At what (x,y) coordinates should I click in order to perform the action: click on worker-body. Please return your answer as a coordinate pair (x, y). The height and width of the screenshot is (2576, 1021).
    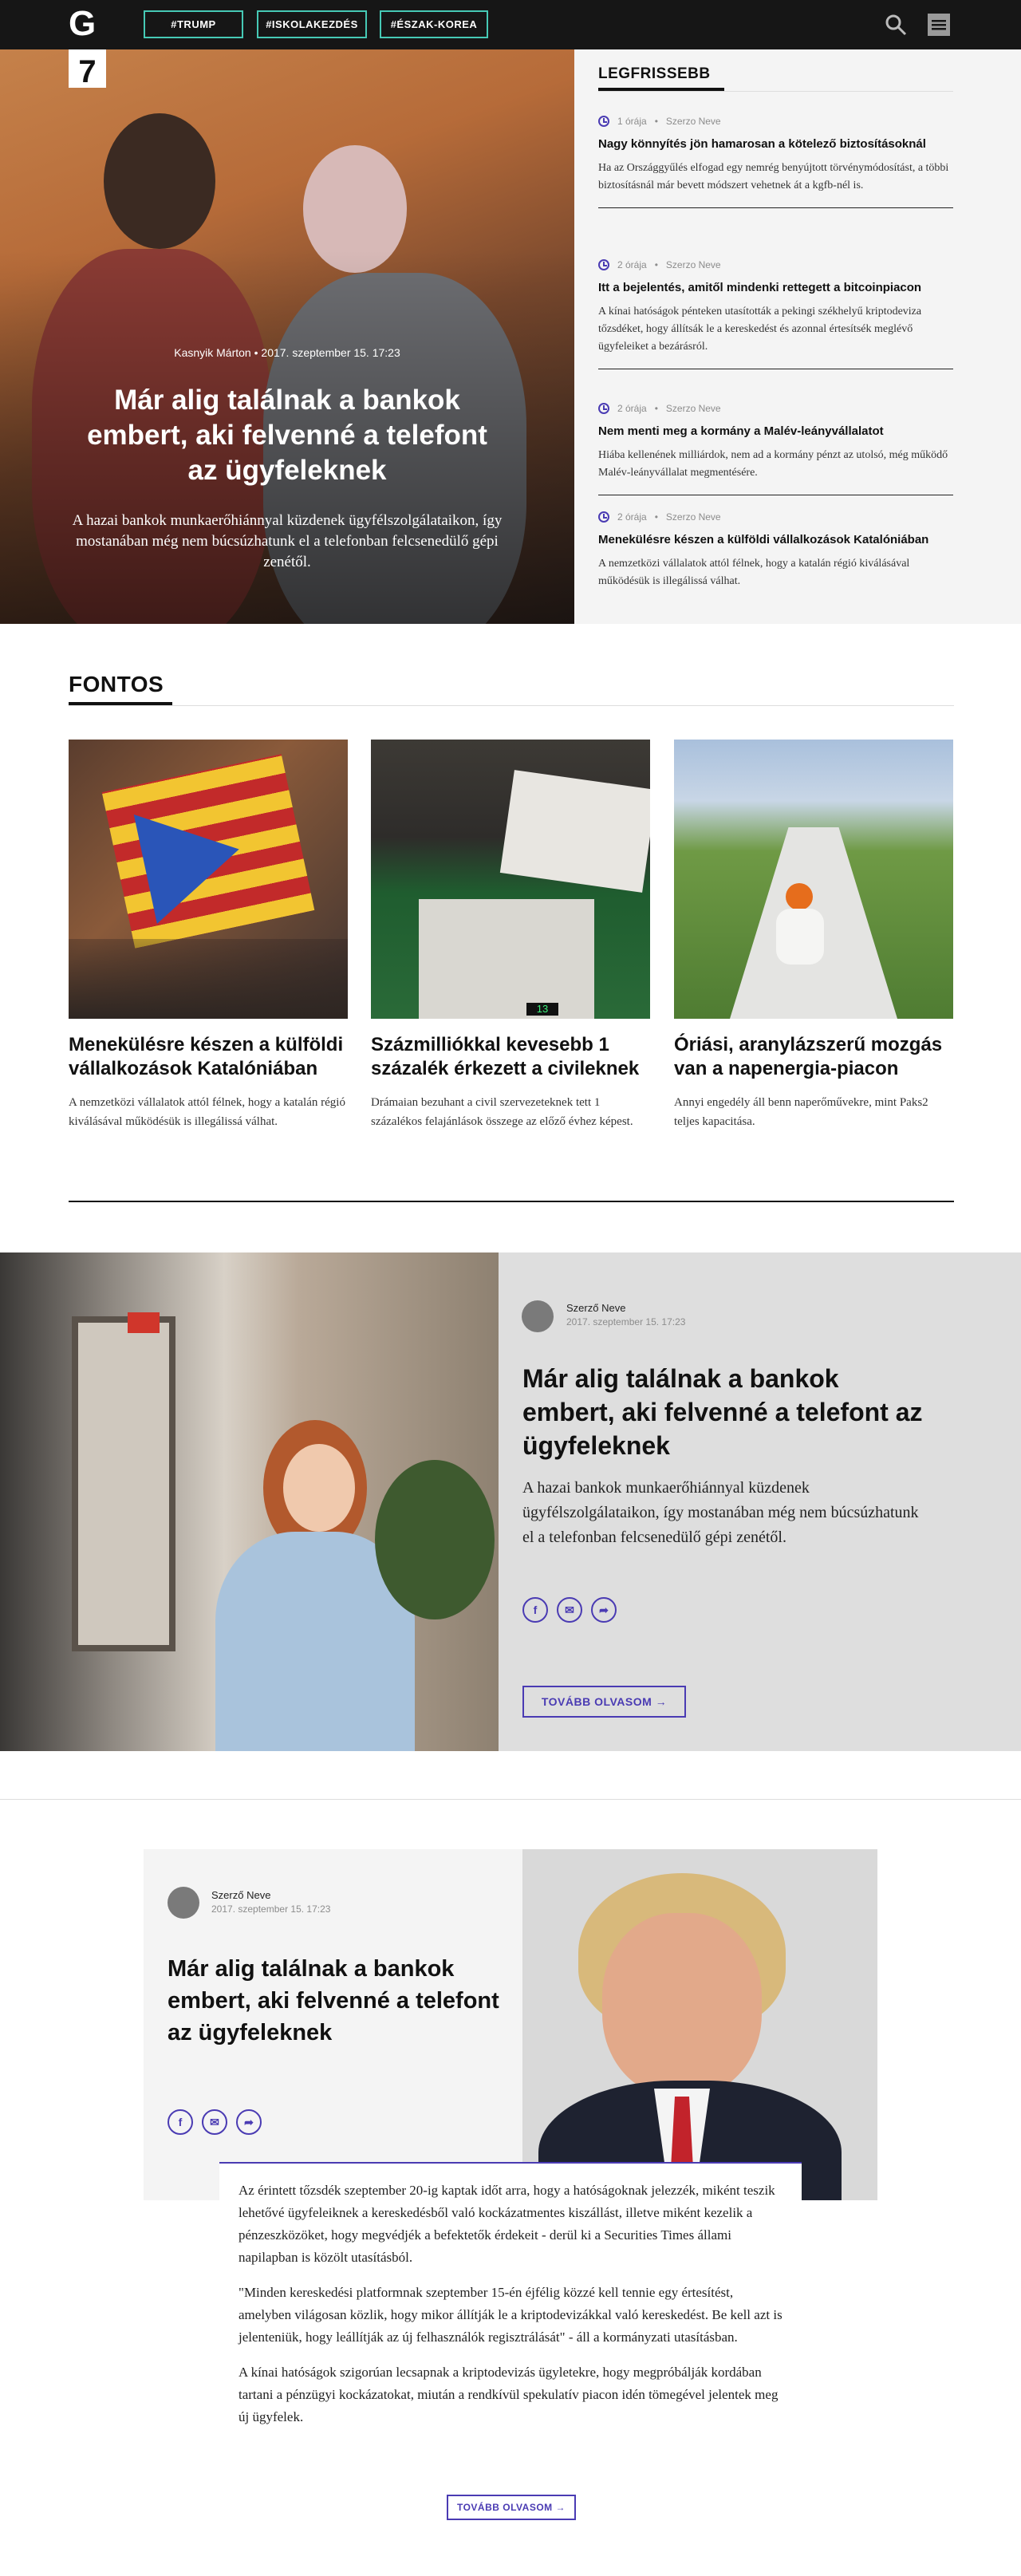
    Looking at the image, I should click on (800, 937).